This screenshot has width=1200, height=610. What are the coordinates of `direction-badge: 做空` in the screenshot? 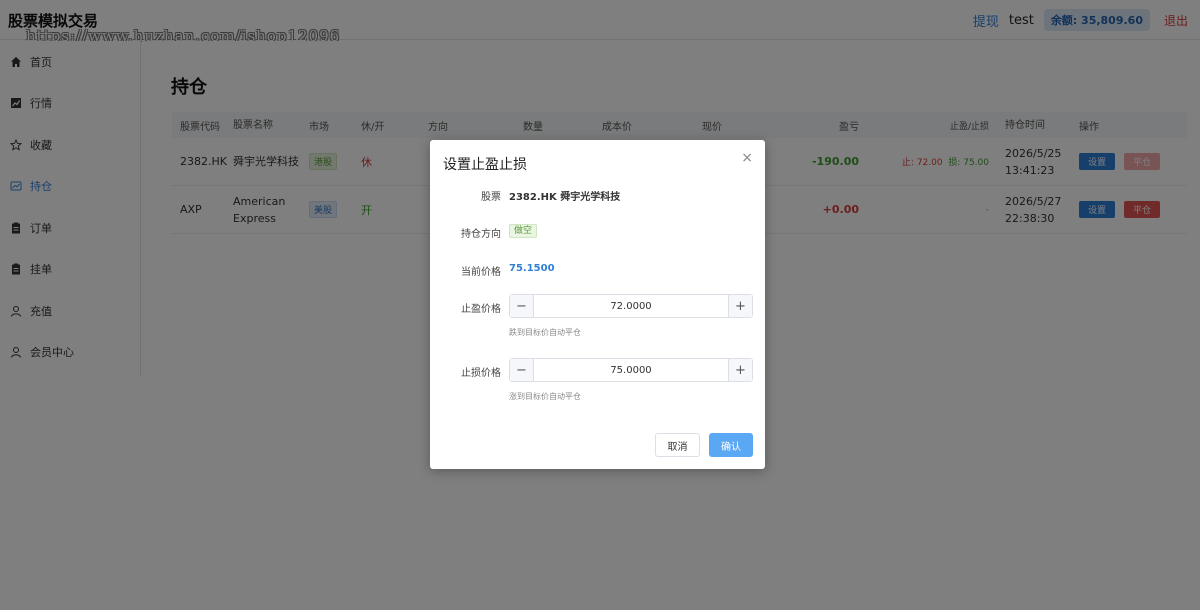 It's located at (523, 231).